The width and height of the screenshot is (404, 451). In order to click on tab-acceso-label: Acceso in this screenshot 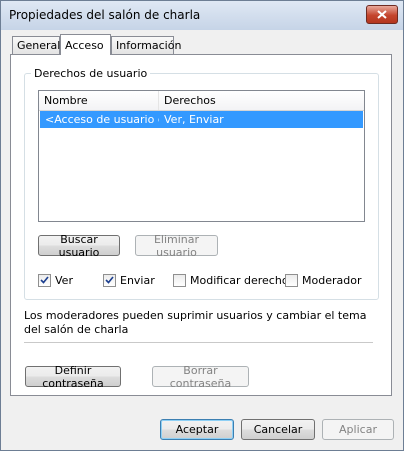, I will do `click(84, 45)`.